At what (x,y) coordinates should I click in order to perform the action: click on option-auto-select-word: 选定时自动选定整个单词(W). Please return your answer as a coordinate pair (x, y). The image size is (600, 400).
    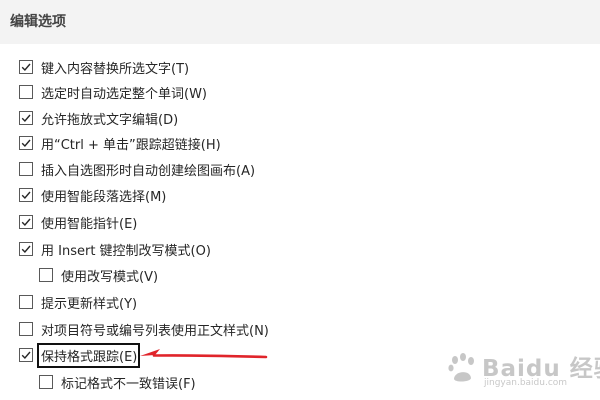
    Looking at the image, I should click on (113, 92).